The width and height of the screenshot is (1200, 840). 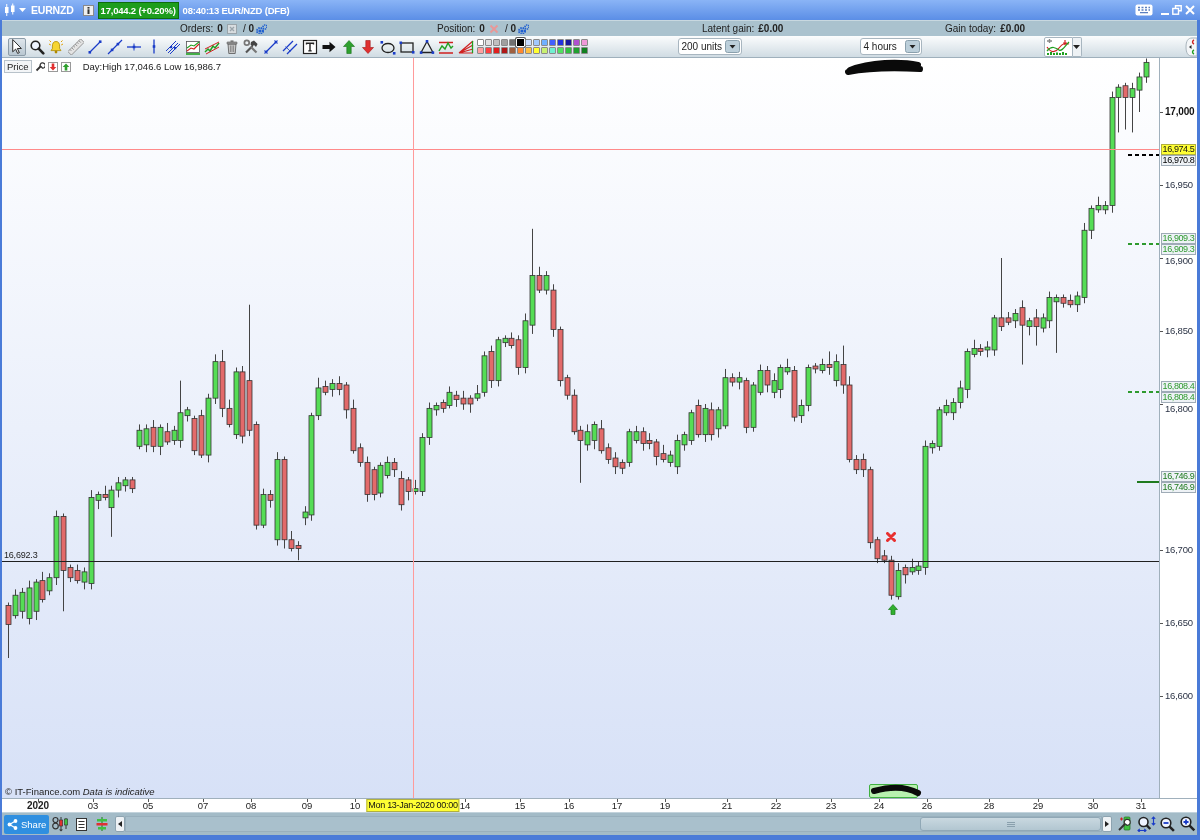 I want to click on crosshair-date-tag: Mon 13-Jan-2020 00:00, so click(x=413, y=805).